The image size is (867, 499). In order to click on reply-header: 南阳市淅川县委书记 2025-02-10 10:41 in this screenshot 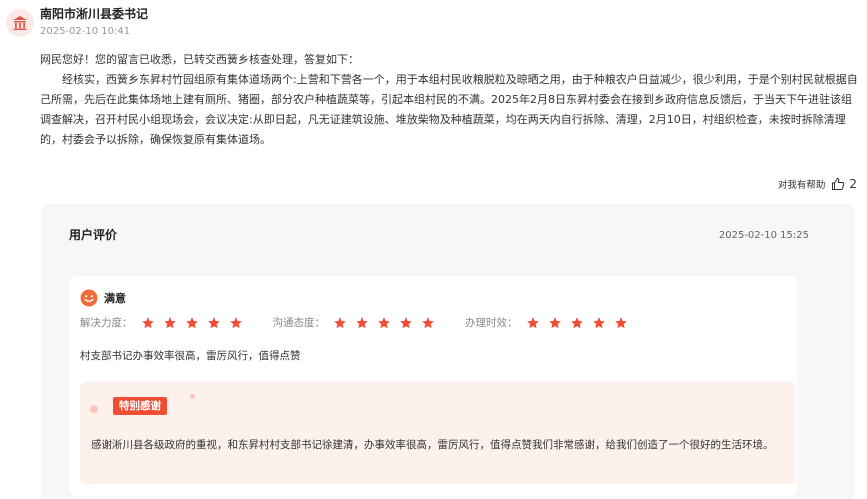, I will do `click(77, 22)`.